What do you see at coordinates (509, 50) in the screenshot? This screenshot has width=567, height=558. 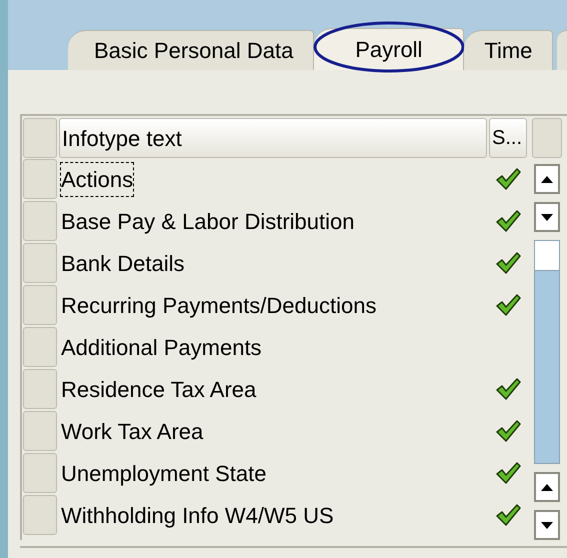 I see `tab: Time` at bounding box center [509, 50].